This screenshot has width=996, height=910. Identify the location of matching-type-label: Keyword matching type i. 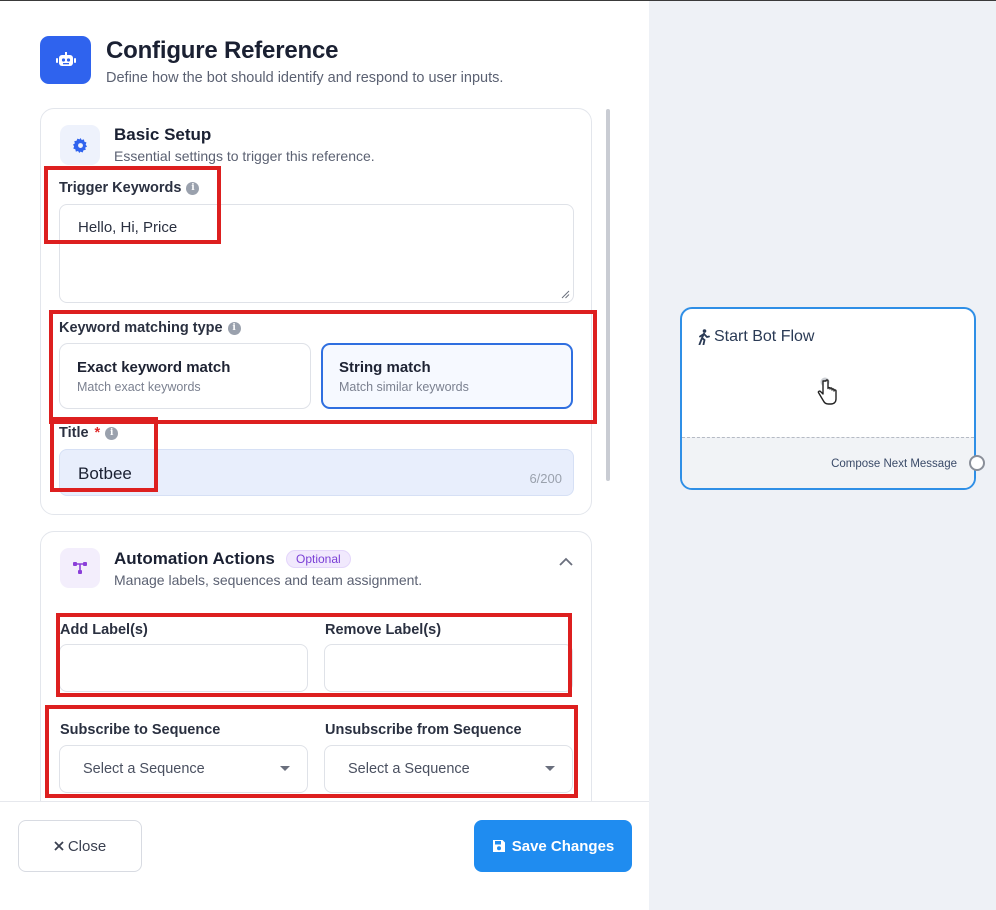
(150, 328).